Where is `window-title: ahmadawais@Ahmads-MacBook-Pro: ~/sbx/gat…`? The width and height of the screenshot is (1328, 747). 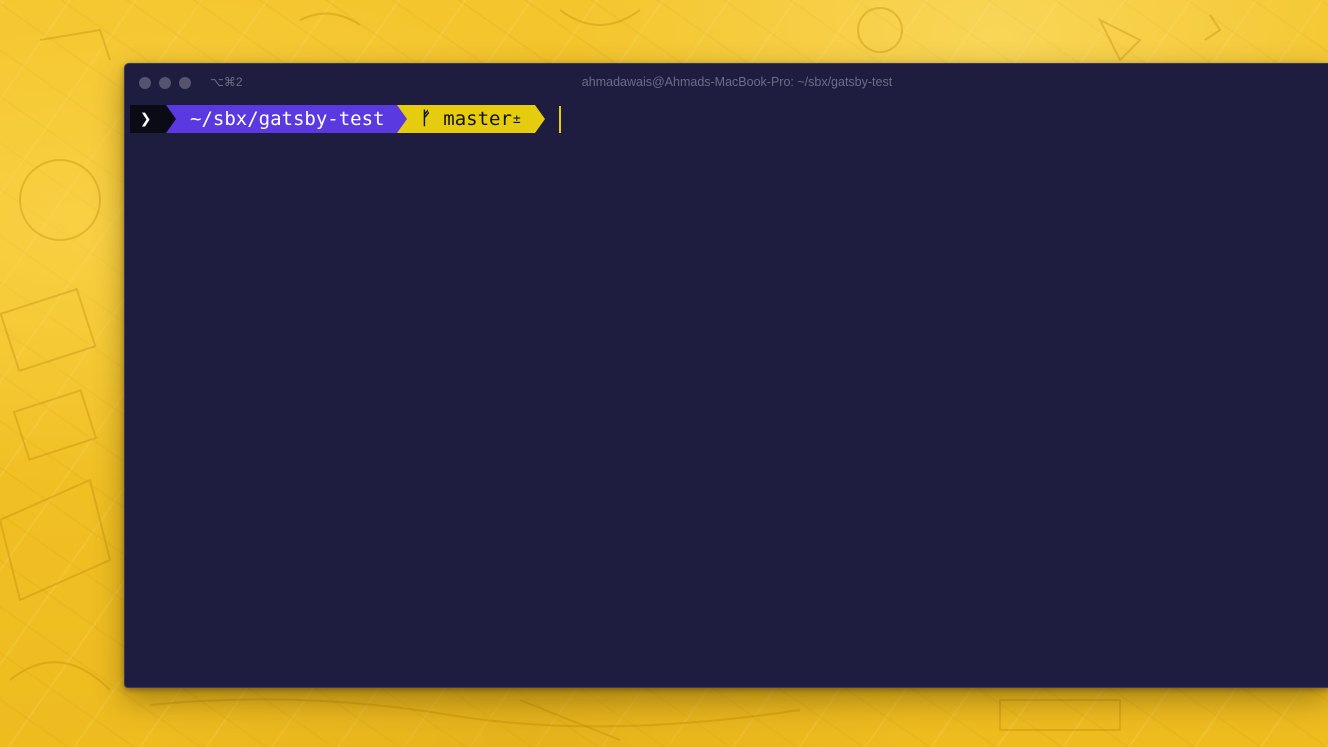
window-title: ahmadawais@Ahmads-MacBook-Pro: ~/sbx/gat… is located at coordinates (737, 82).